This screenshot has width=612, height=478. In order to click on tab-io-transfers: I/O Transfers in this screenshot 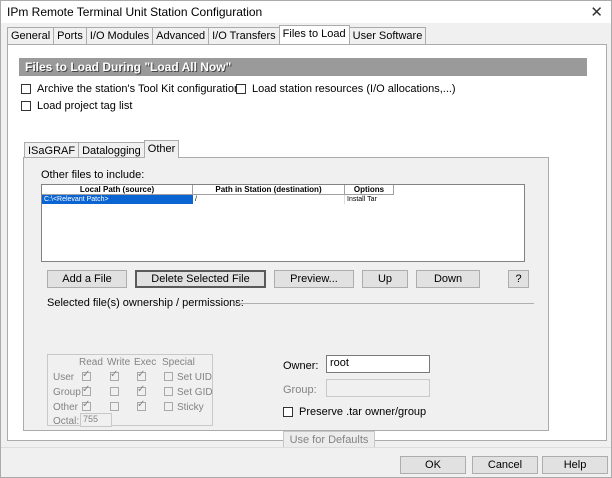, I will do `click(244, 35)`.